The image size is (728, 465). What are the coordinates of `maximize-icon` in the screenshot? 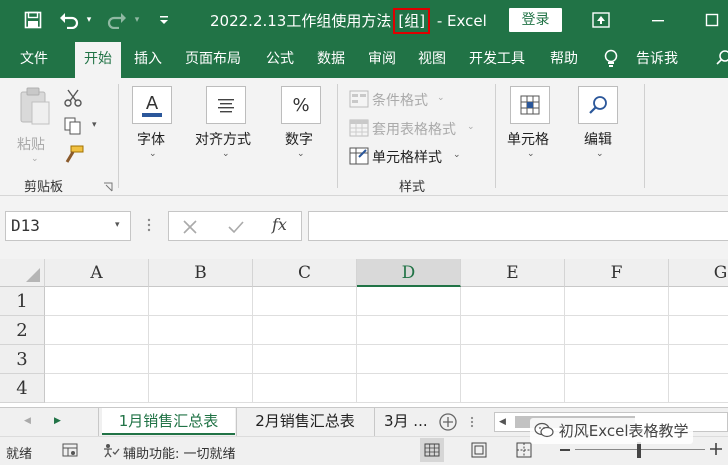 It's located at (712, 20).